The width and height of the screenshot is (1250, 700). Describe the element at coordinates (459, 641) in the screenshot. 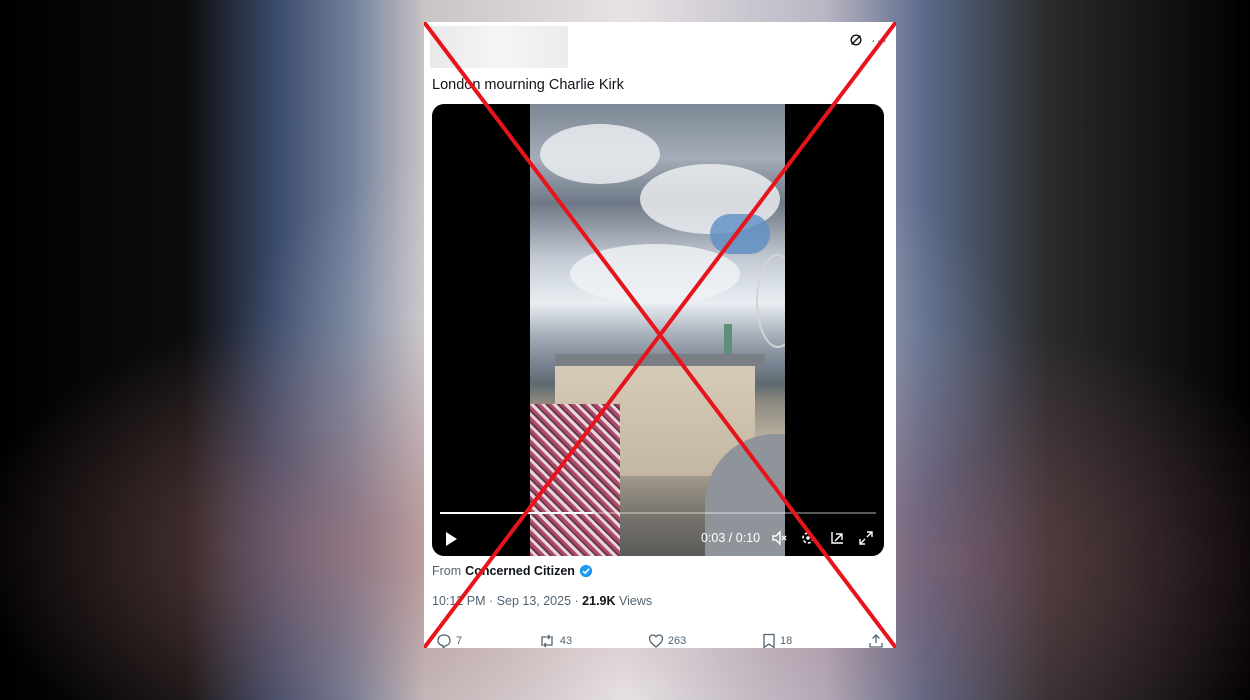

I see `reply-count: 7` at that location.